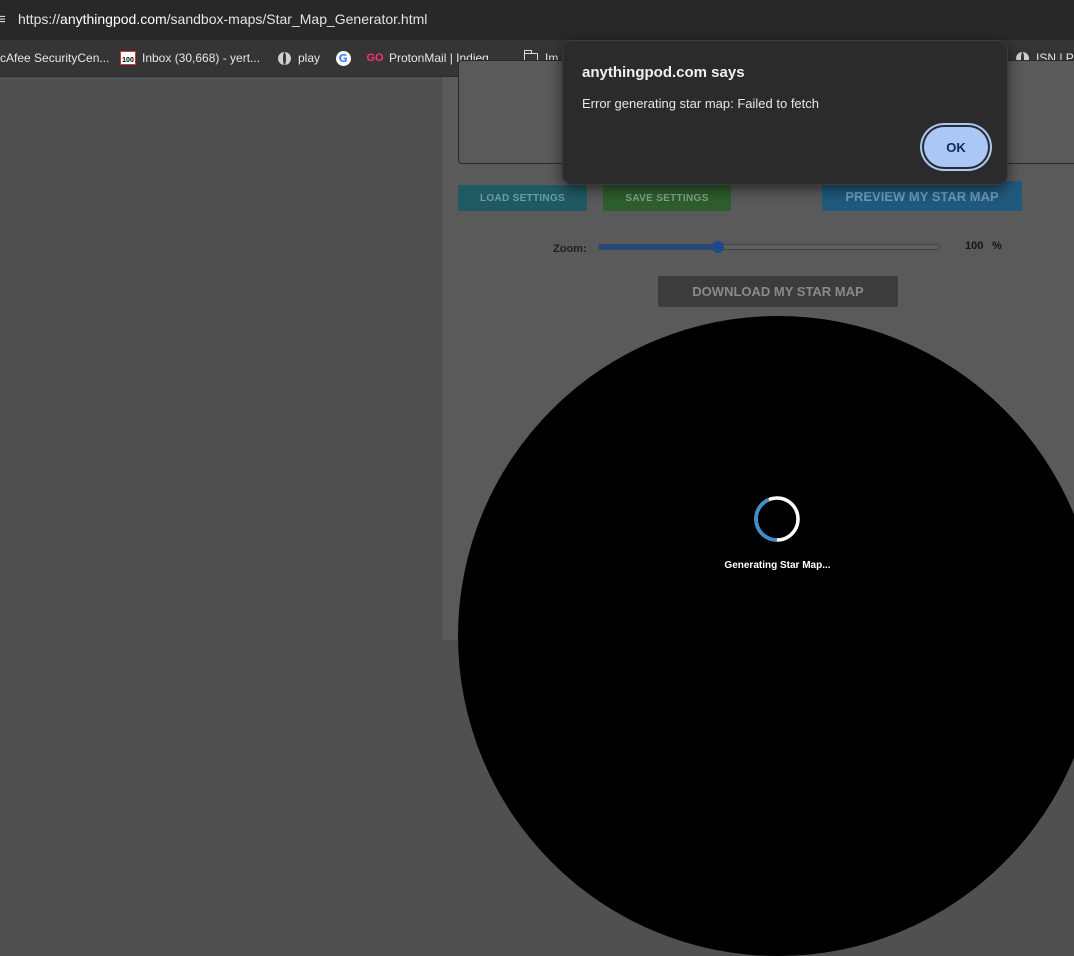  What do you see at coordinates (658, 247) in the screenshot?
I see `zoom-slider-fill` at bounding box center [658, 247].